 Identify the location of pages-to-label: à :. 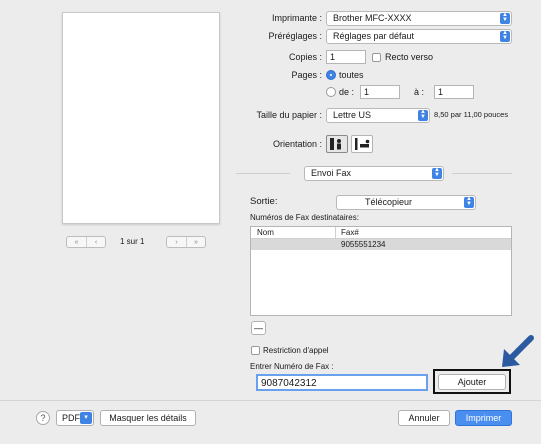
(419, 92).